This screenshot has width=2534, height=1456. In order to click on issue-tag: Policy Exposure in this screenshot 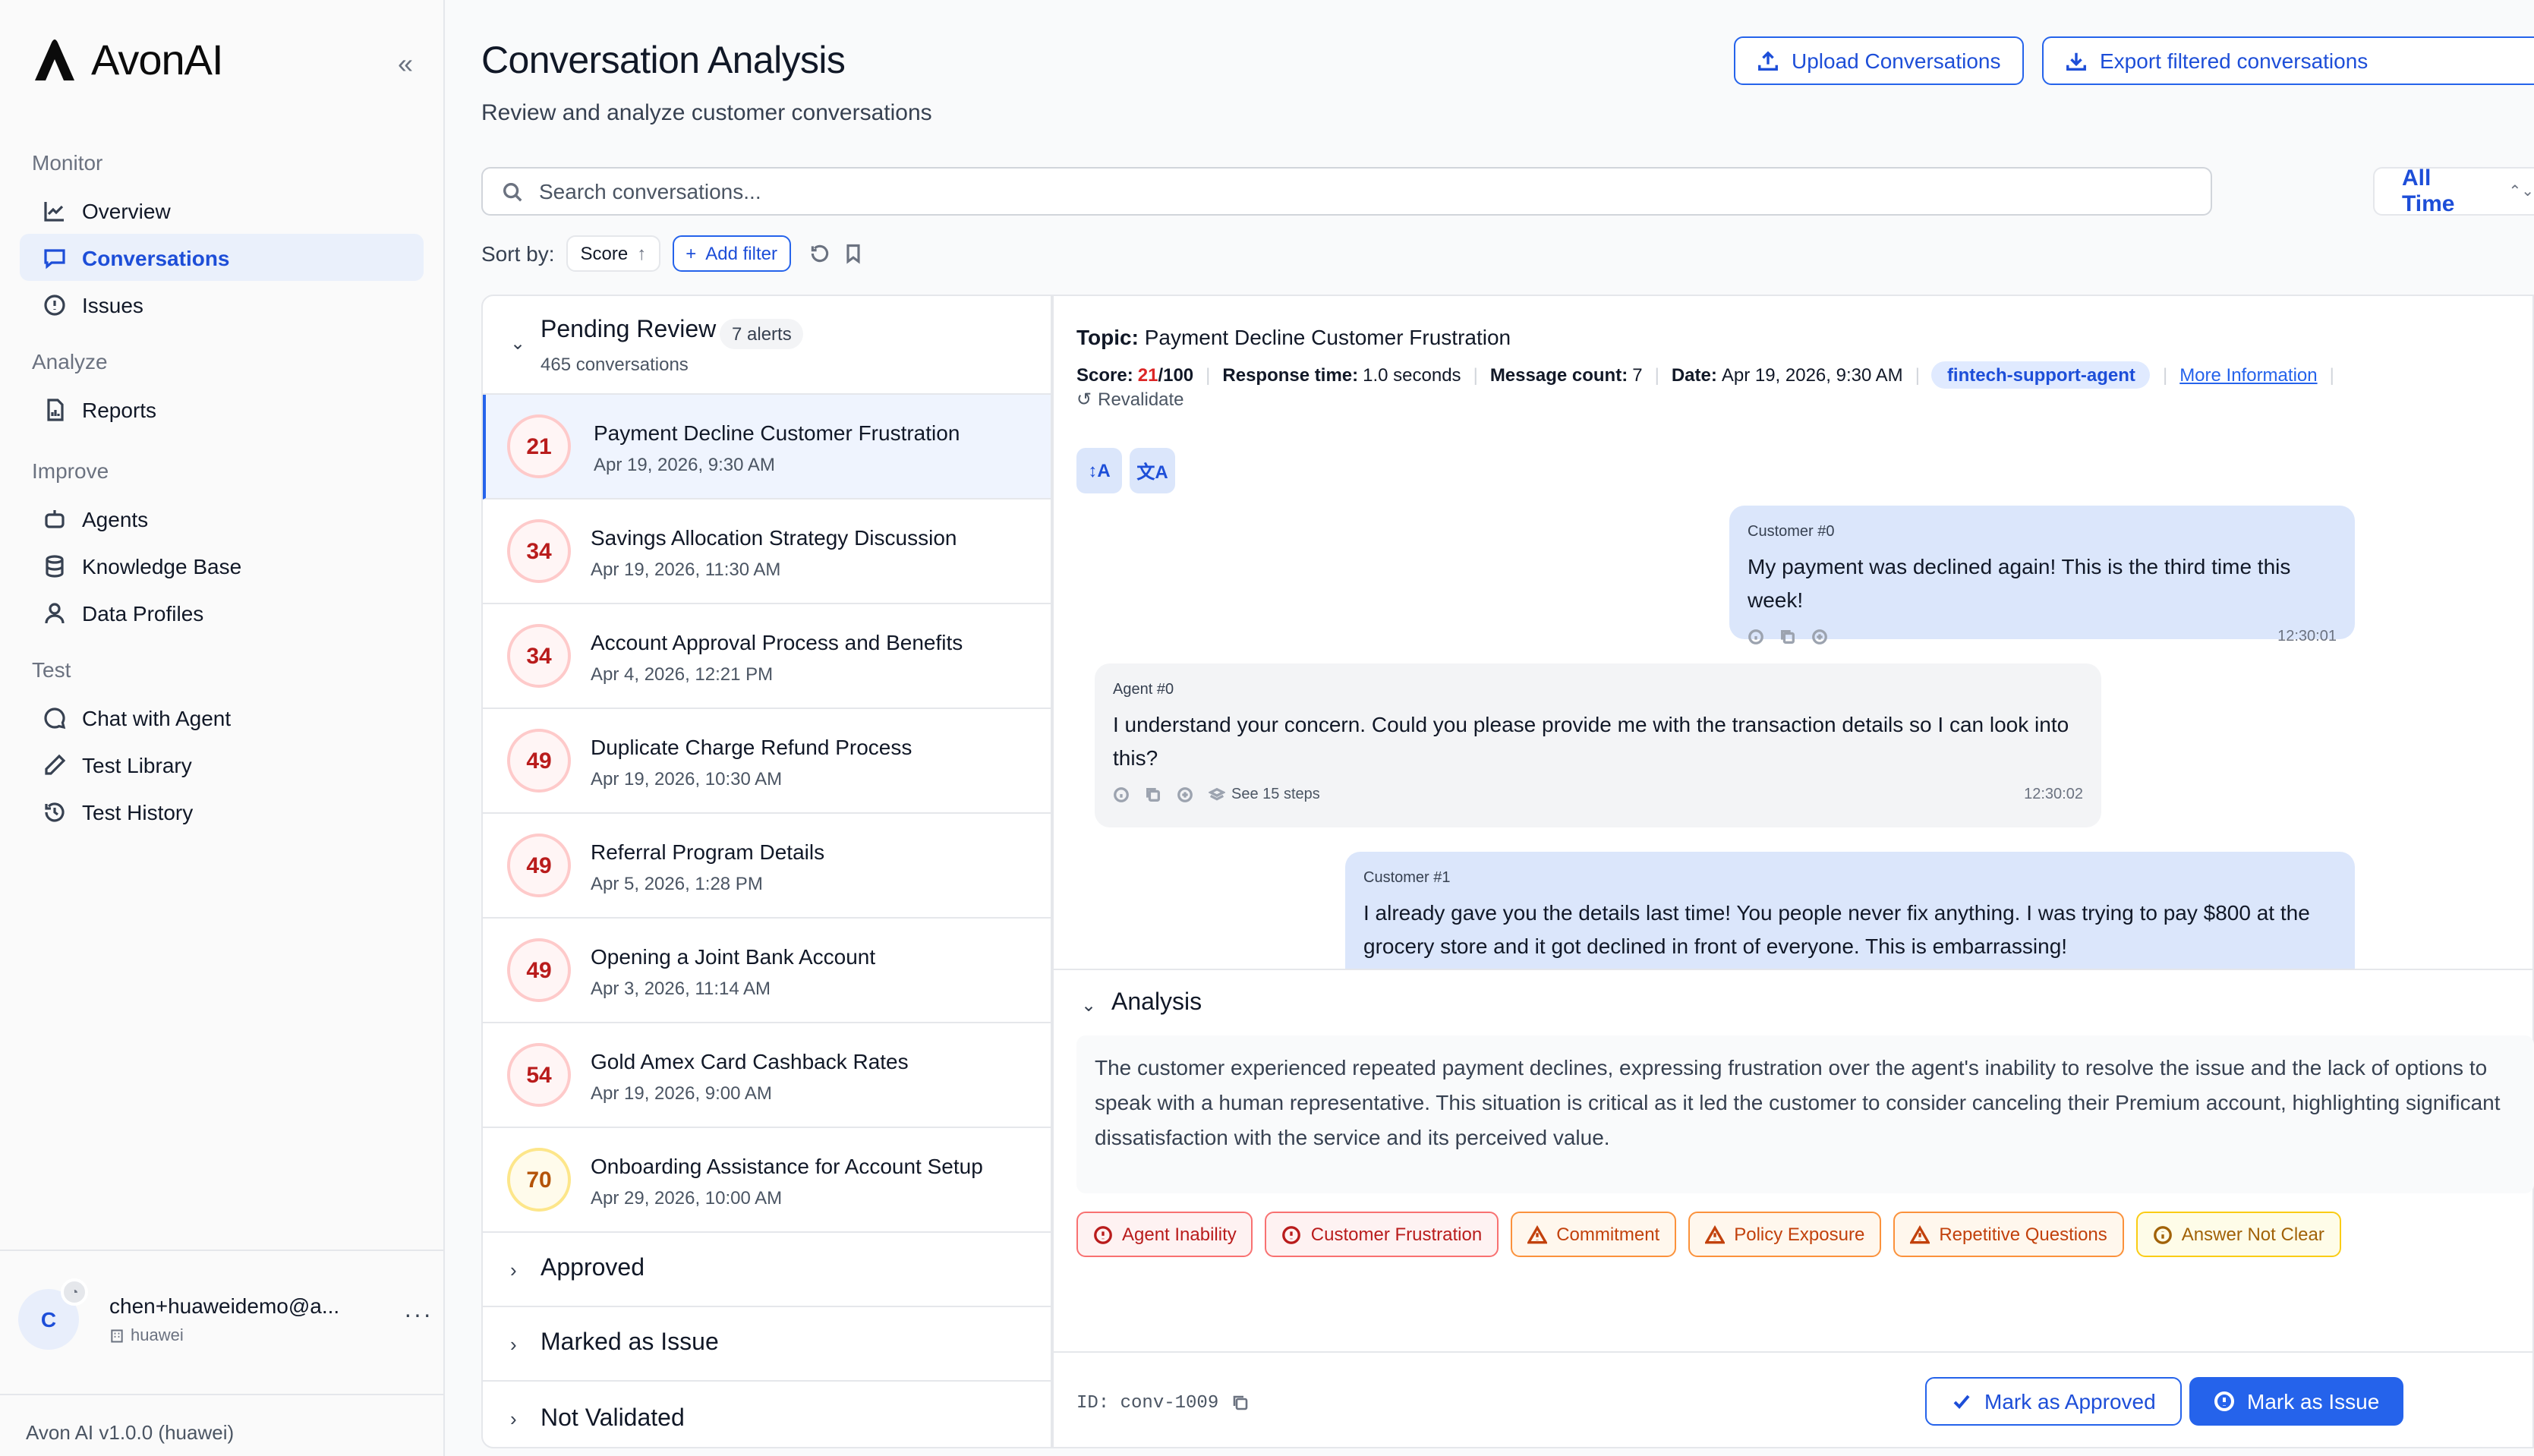, I will do `click(1785, 1234)`.